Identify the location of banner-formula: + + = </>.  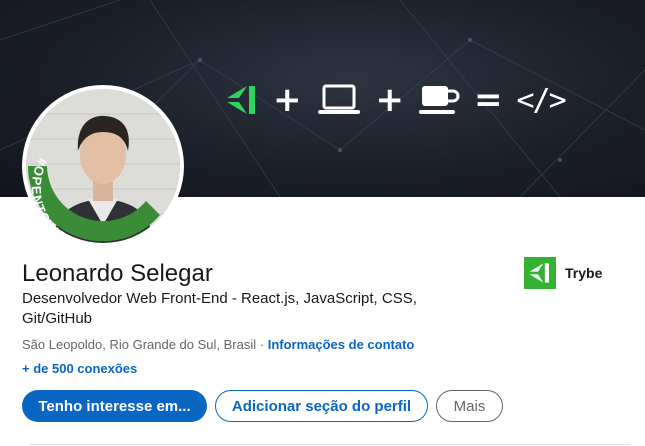
(396, 100).